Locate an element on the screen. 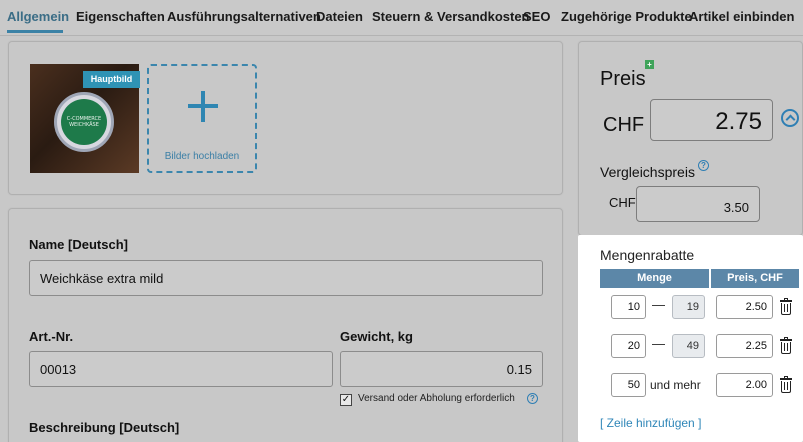 The image size is (803, 442). active-tab-indicator is located at coordinates (35, 31).